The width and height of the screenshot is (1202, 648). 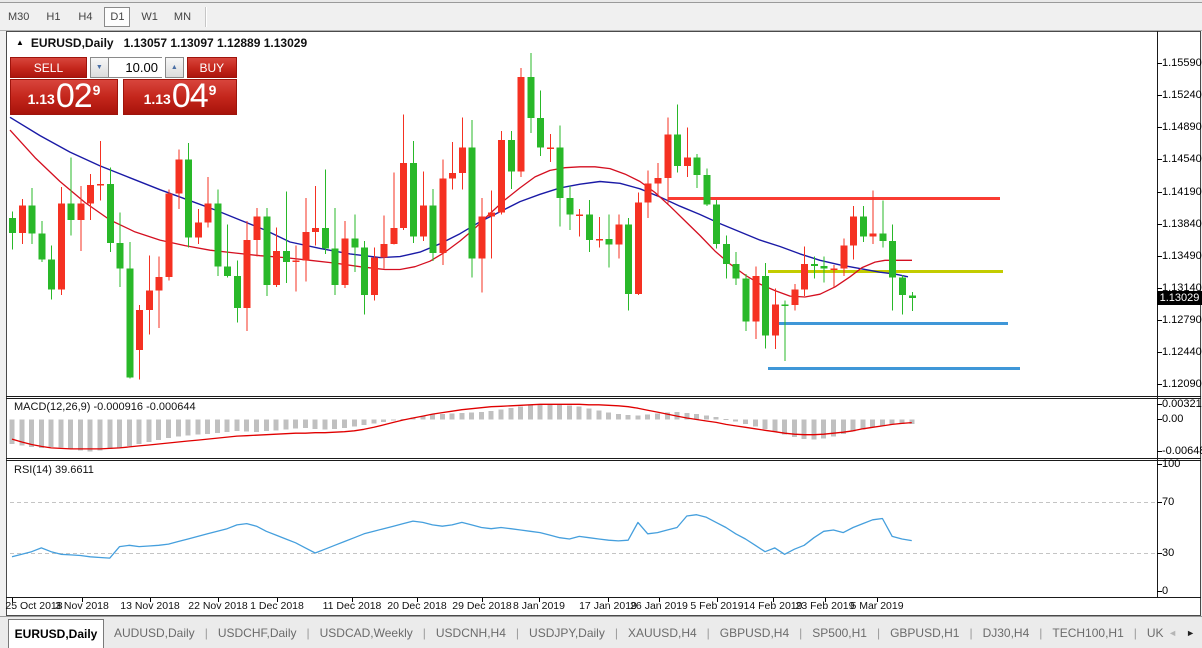 What do you see at coordinates (1182, 159) in the screenshot?
I see `price-axis-tick: 1.14540` at bounding box center [1182, 159].